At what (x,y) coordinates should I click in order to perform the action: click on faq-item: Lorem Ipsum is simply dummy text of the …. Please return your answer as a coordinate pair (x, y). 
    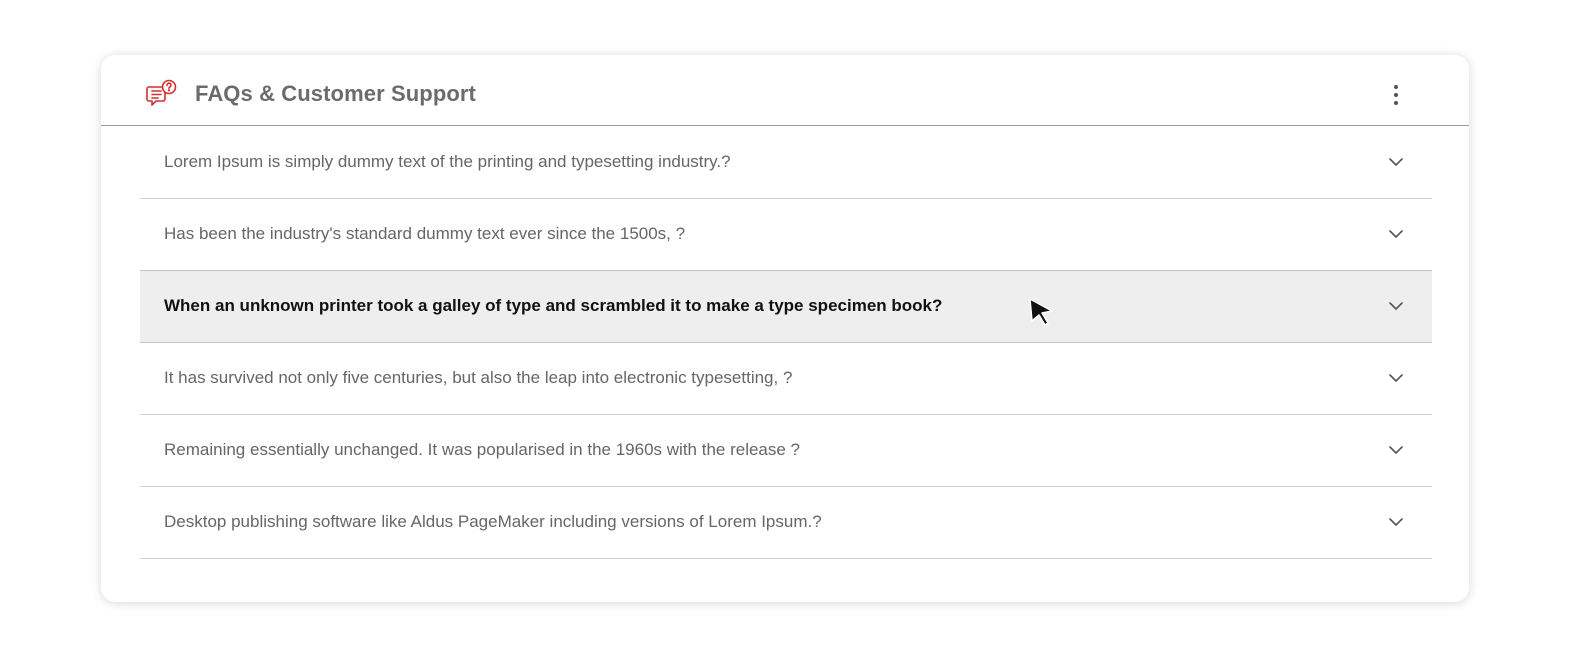
    Looking at the image, I should click on (786, 163).